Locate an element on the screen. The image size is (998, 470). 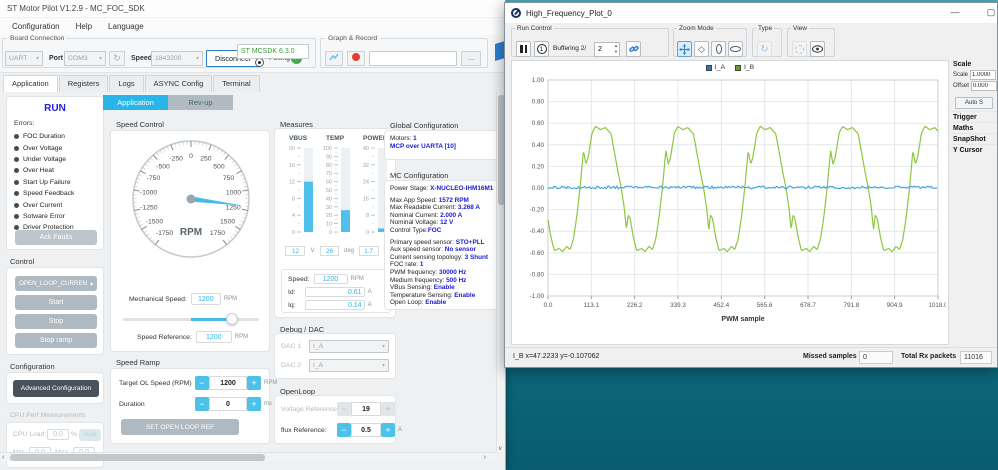
plot-type-button: ↻ is located at coordinates (764, 49).